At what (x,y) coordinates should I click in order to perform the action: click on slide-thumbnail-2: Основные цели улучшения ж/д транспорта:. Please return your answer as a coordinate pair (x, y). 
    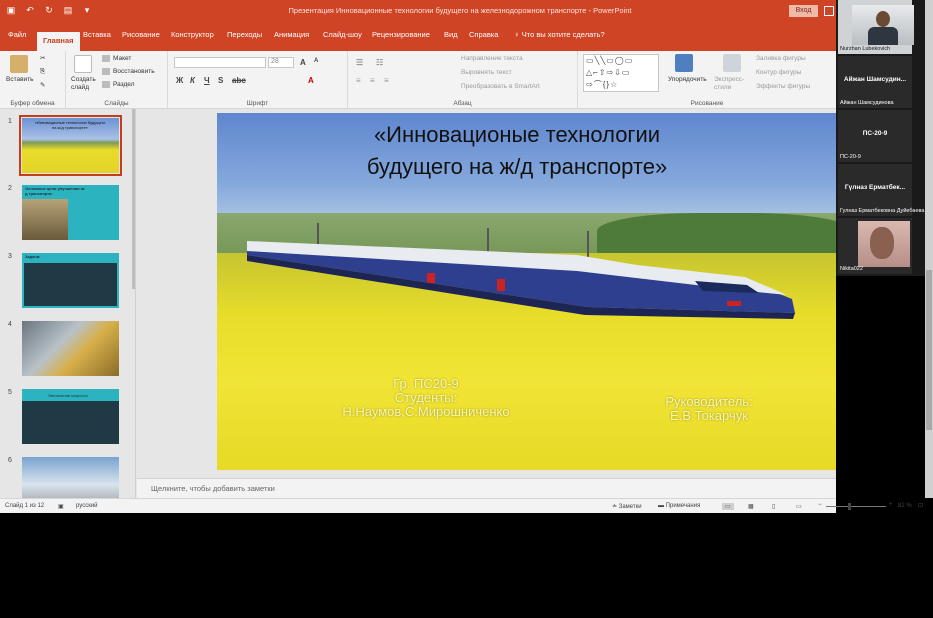
    Looking at the image, I should click on (70, 212).